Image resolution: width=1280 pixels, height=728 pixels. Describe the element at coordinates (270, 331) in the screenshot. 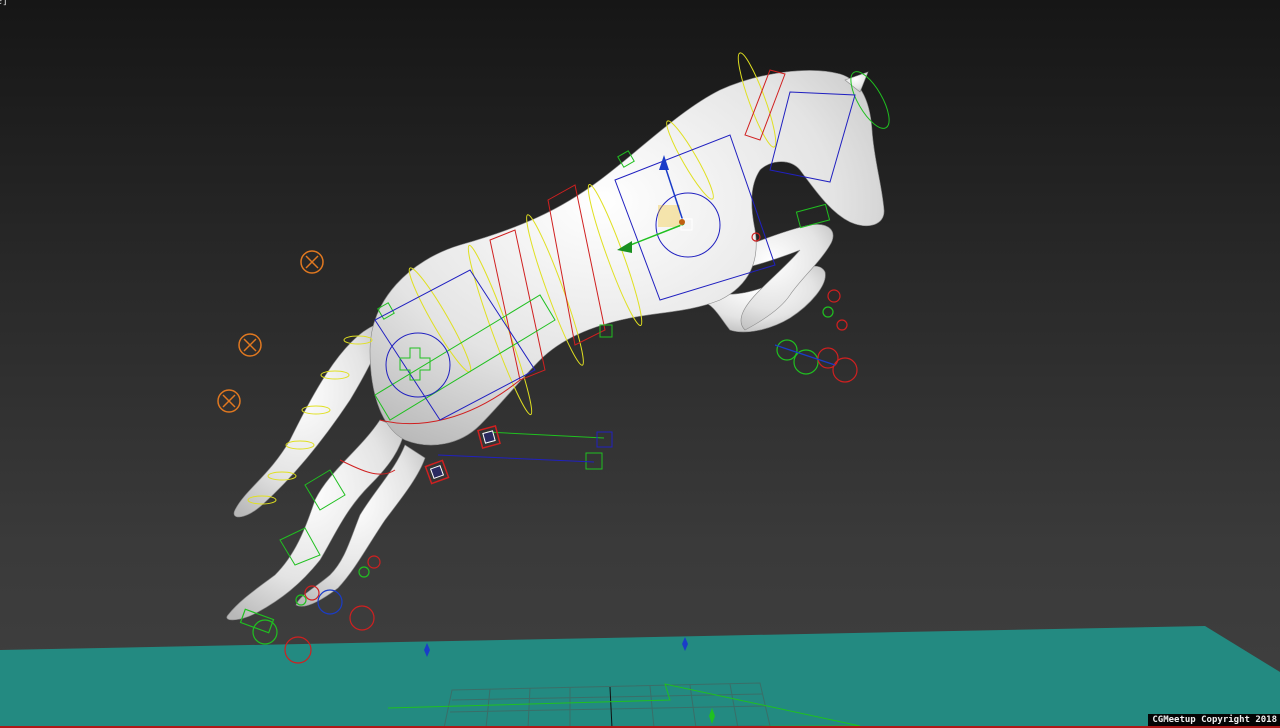

I see `tail-helper-controls` at that location.